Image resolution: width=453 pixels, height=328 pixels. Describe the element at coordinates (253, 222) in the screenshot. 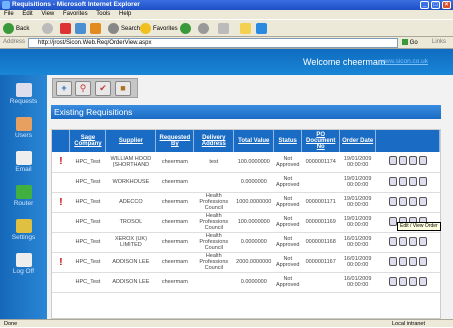

I see `cell-total: 100.0000000` at that location.